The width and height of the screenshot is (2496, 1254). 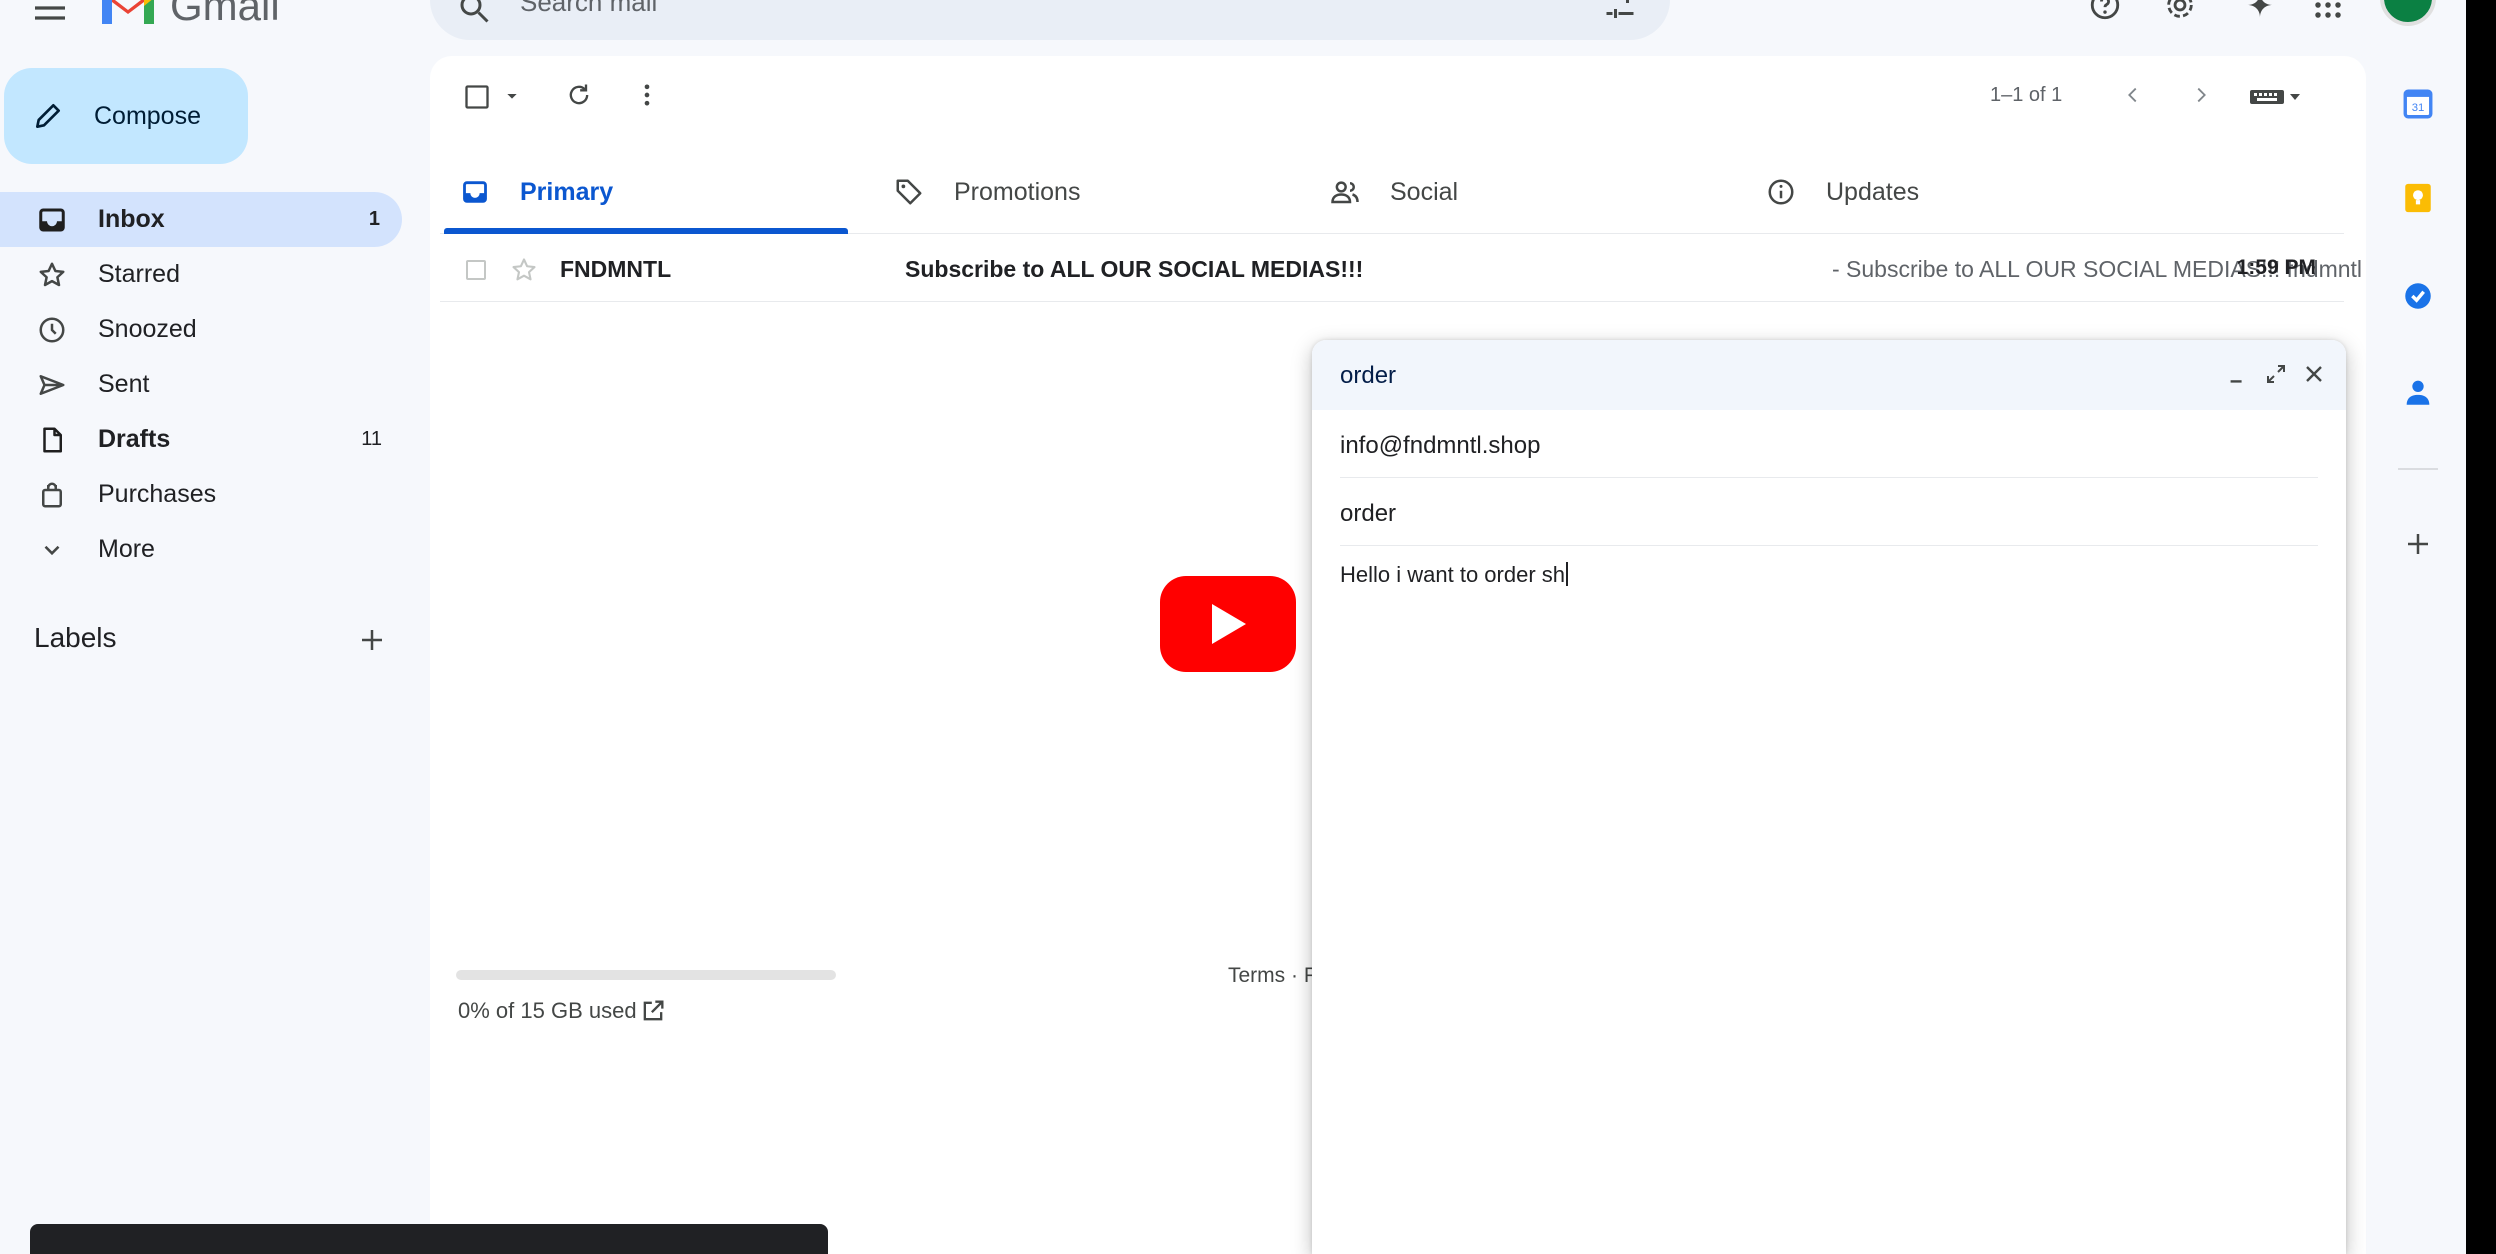 I want to click on tab-label: Updates, so click(x=1873, y=191).